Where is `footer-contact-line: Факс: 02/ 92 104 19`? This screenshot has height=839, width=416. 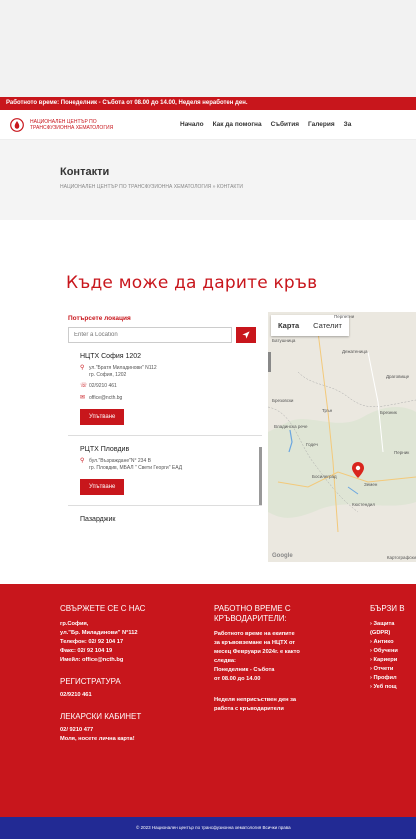
footer-contact-line: Факс: 02/ 92 104 19 is located at coordinates (86, 651).